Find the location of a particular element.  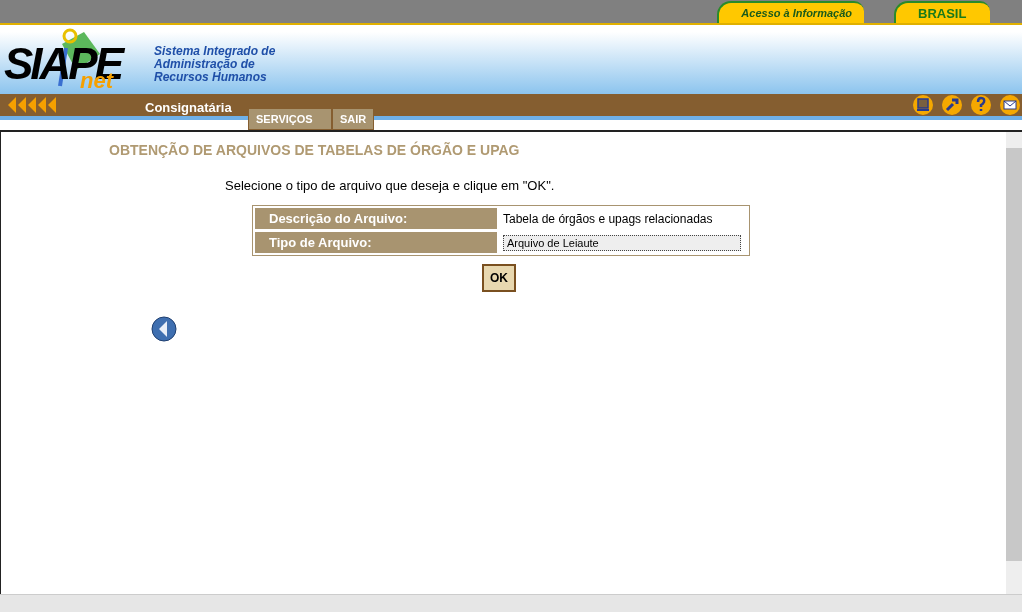

wrench-icon is located at coordinates (952, 105).